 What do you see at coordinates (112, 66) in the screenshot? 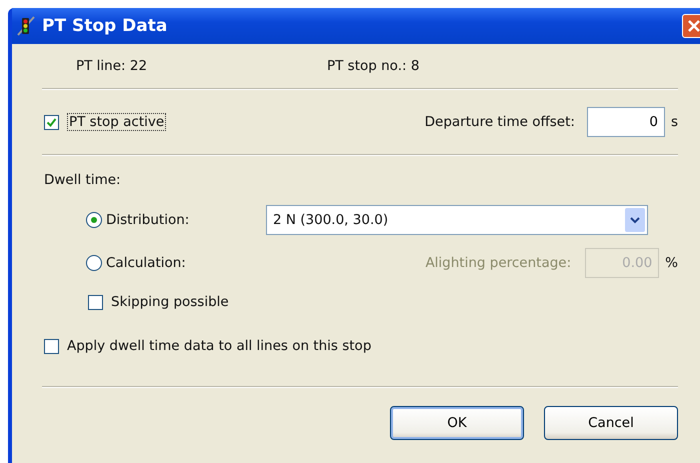
I see `pt-line-text: PT line: 22` at bounding box center [112, 66].